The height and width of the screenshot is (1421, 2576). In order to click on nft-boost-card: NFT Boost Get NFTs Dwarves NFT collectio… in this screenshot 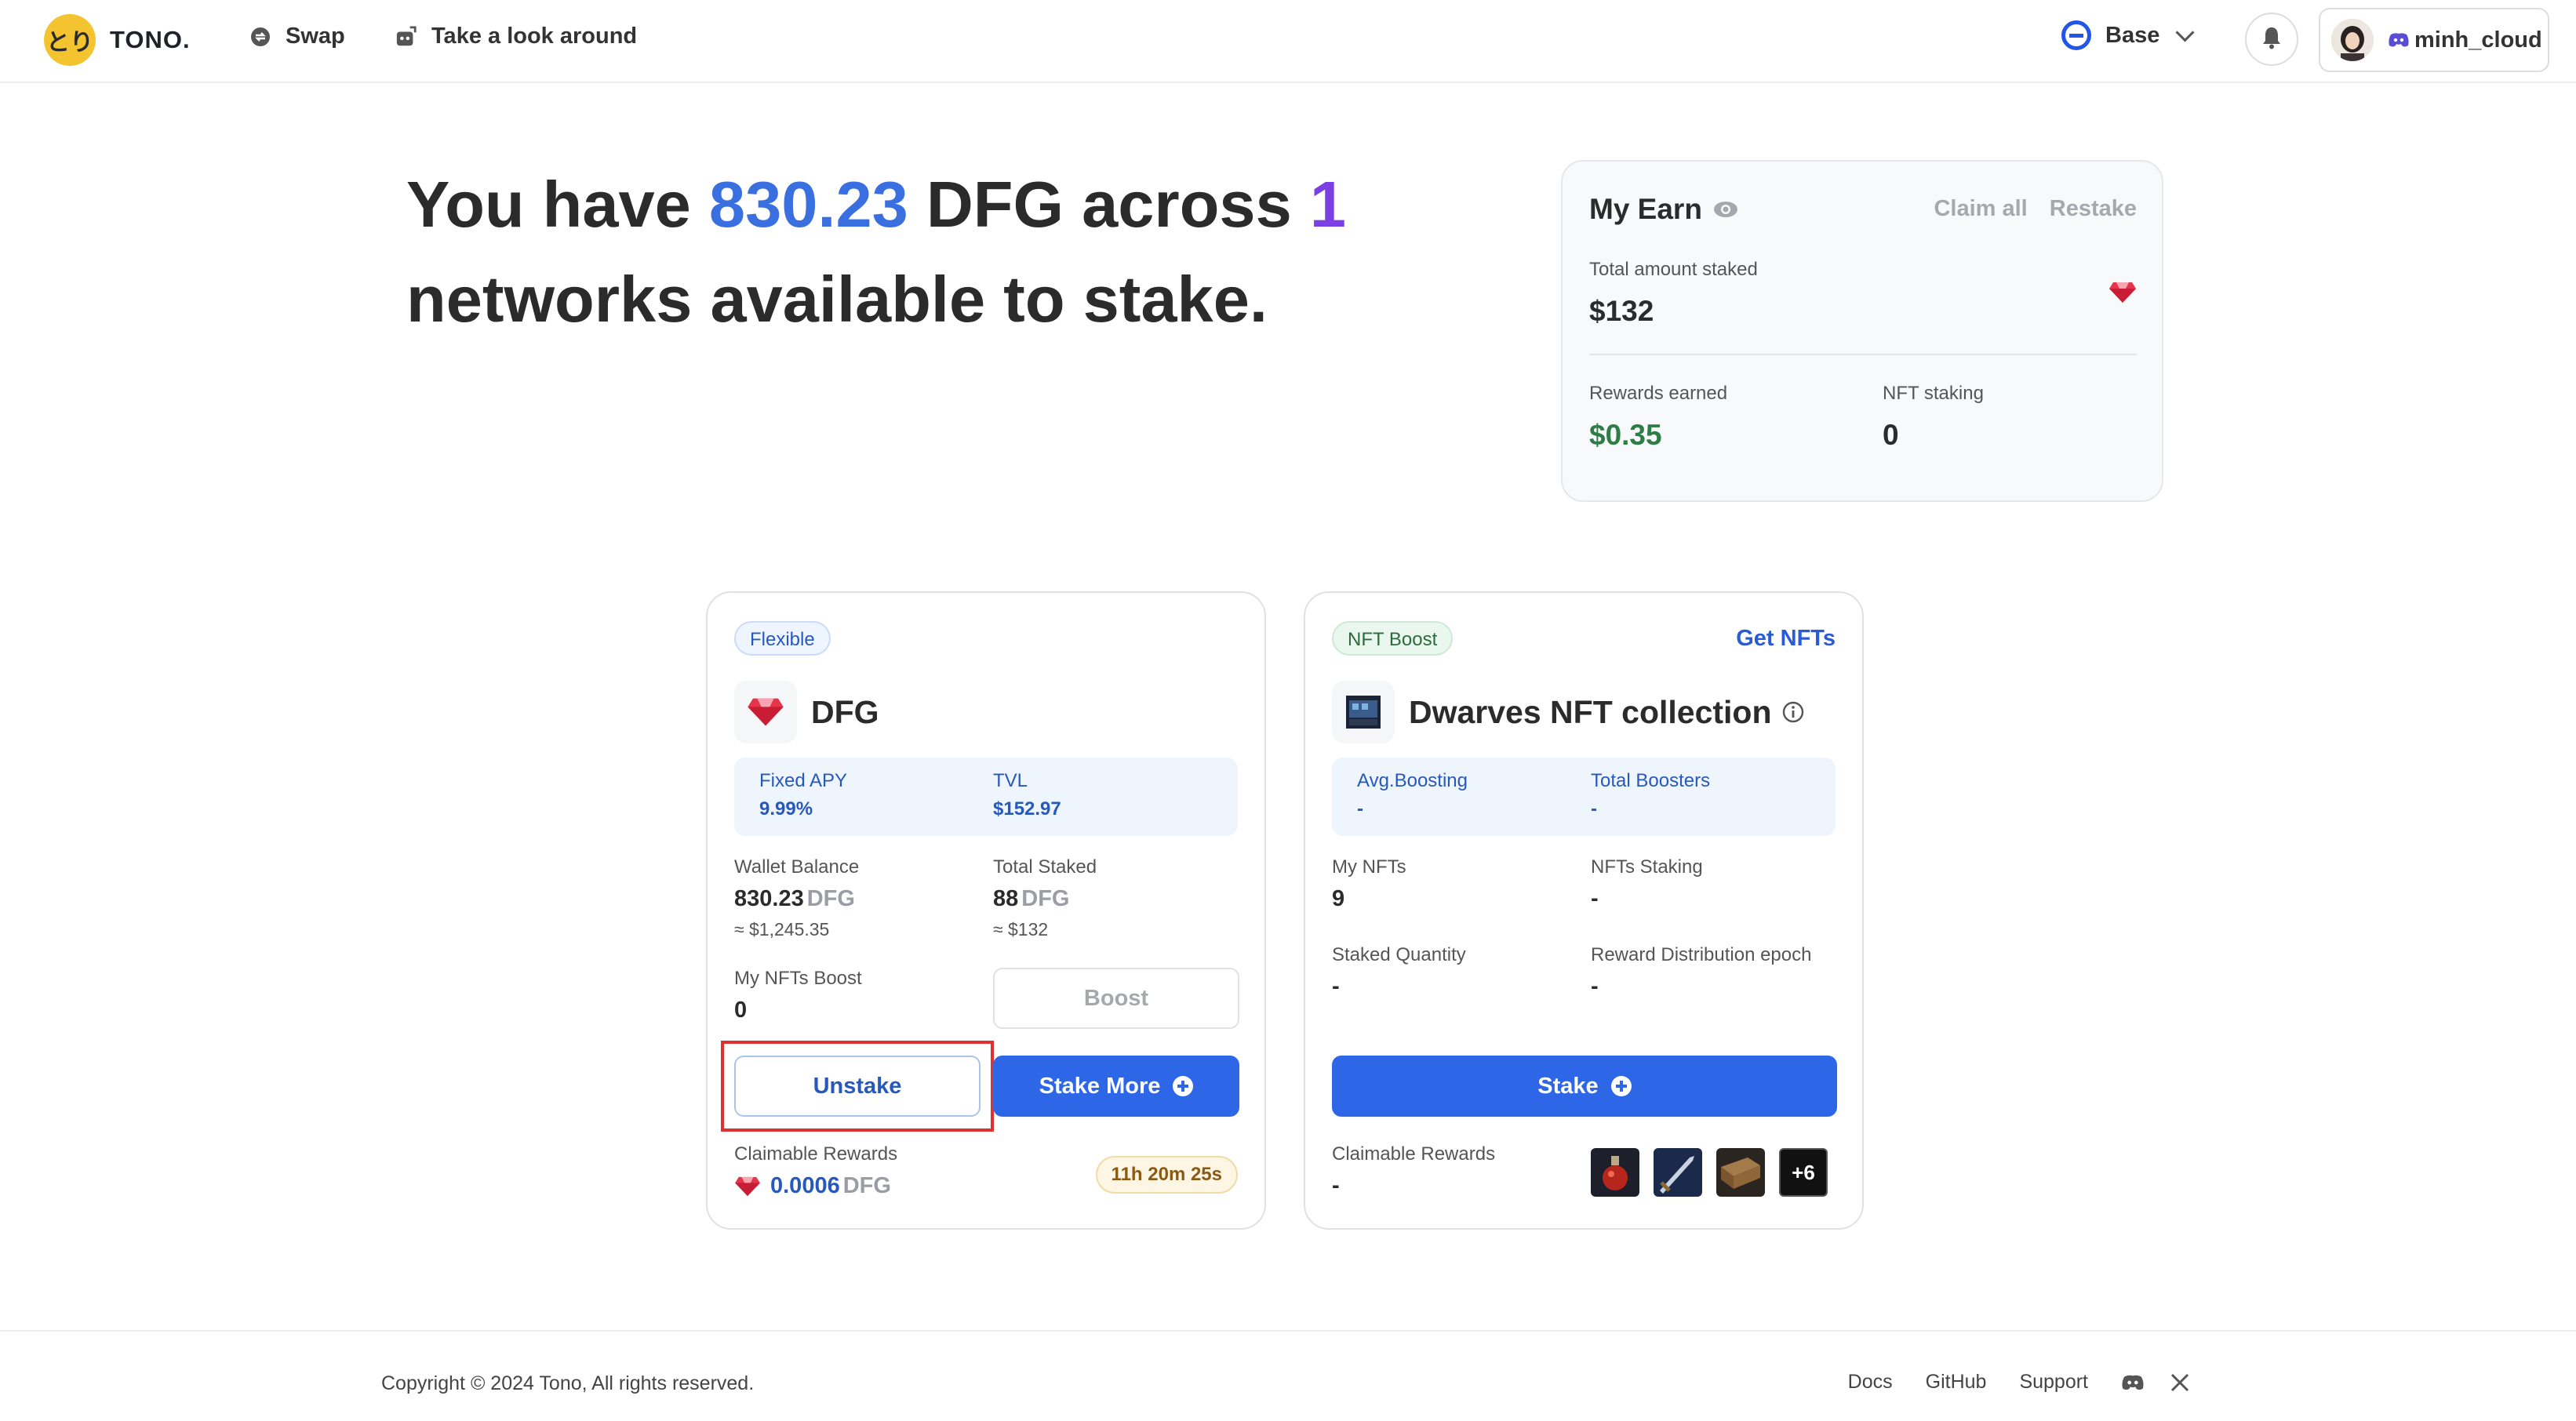, I will do `click(1584, 910)`.